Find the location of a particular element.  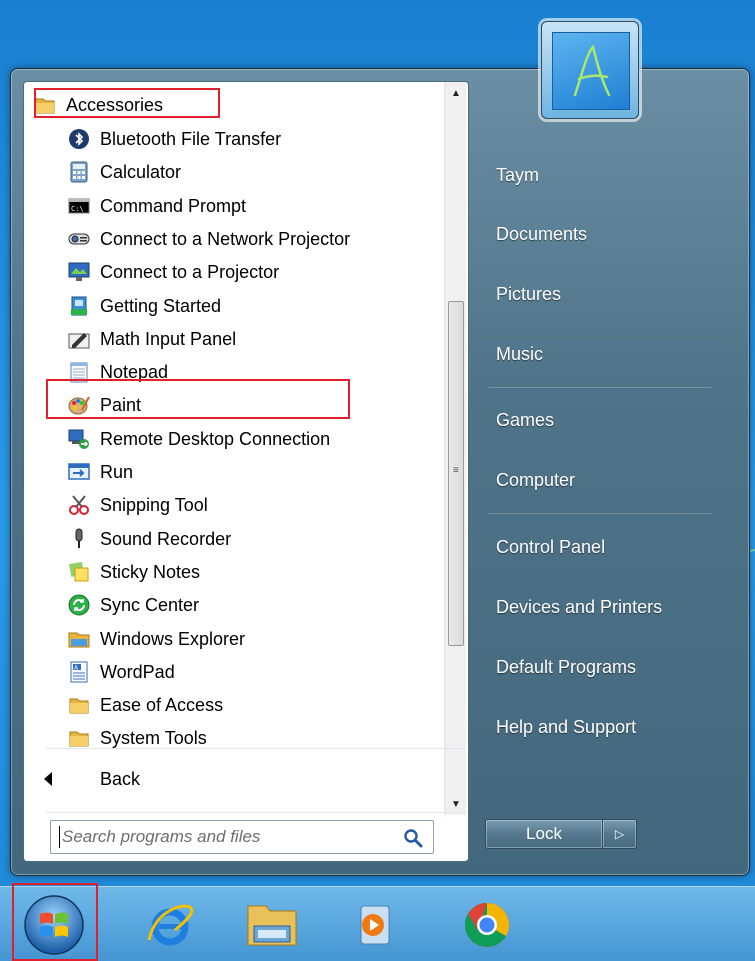

program-label: Snipping Tool is located at coordinates (154, 504).